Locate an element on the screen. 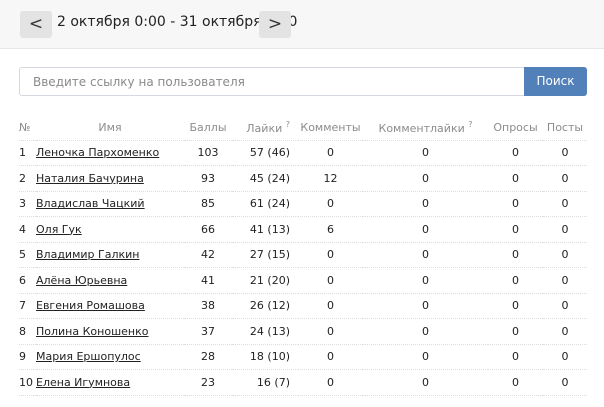 This screenshot has height=407, width=604. prev-period-button: < is located at coordinates (36, 24).